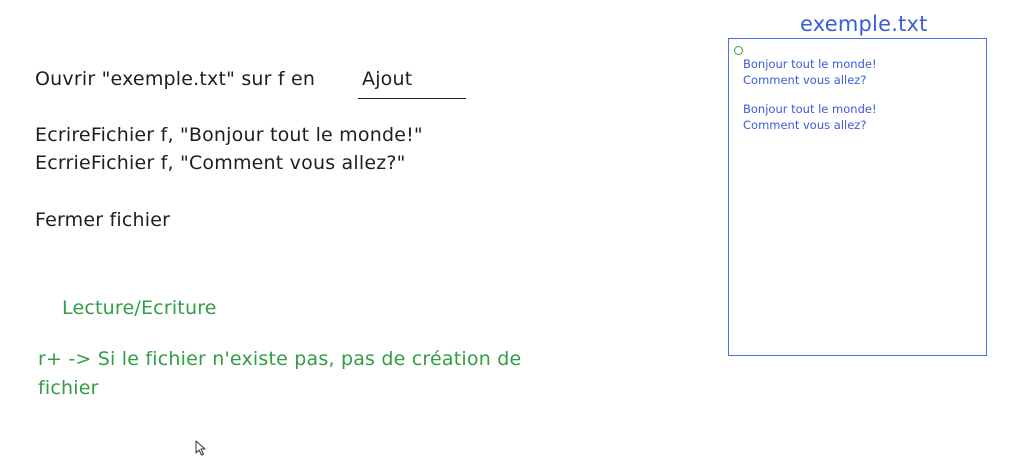 Image resolution: width=1009 pixels, height=471 pixels. I want to click on note-line-2: fichier, so click(68, 388).